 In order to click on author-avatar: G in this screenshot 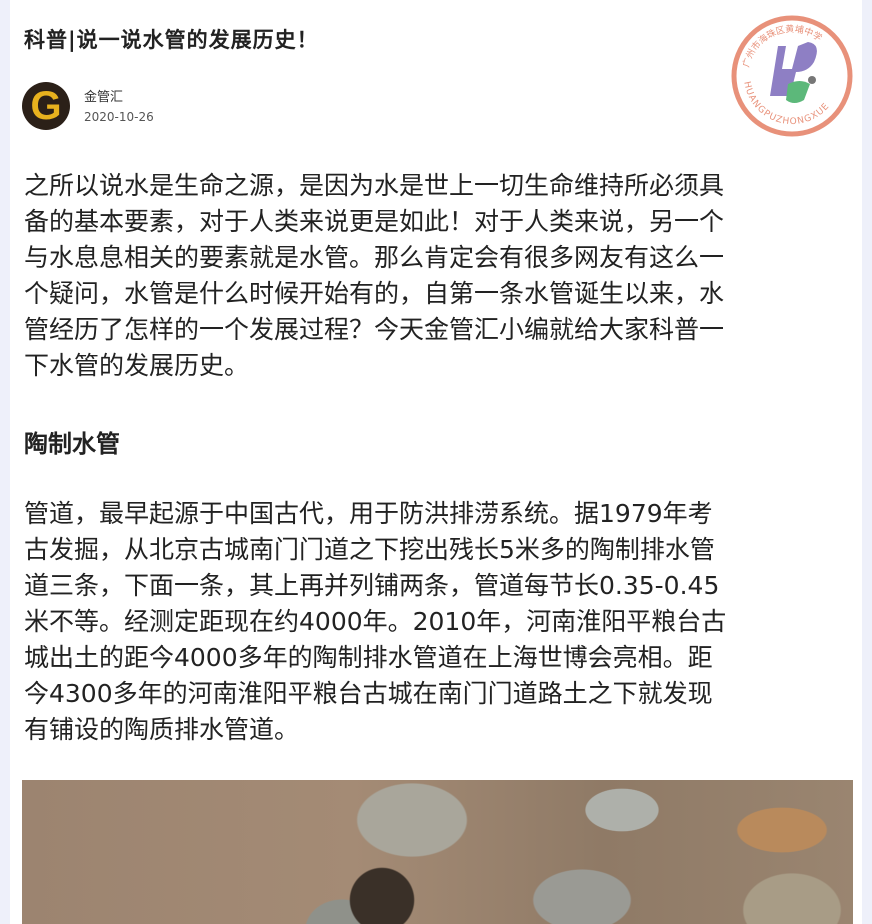, I will do `click(46, 106)`.